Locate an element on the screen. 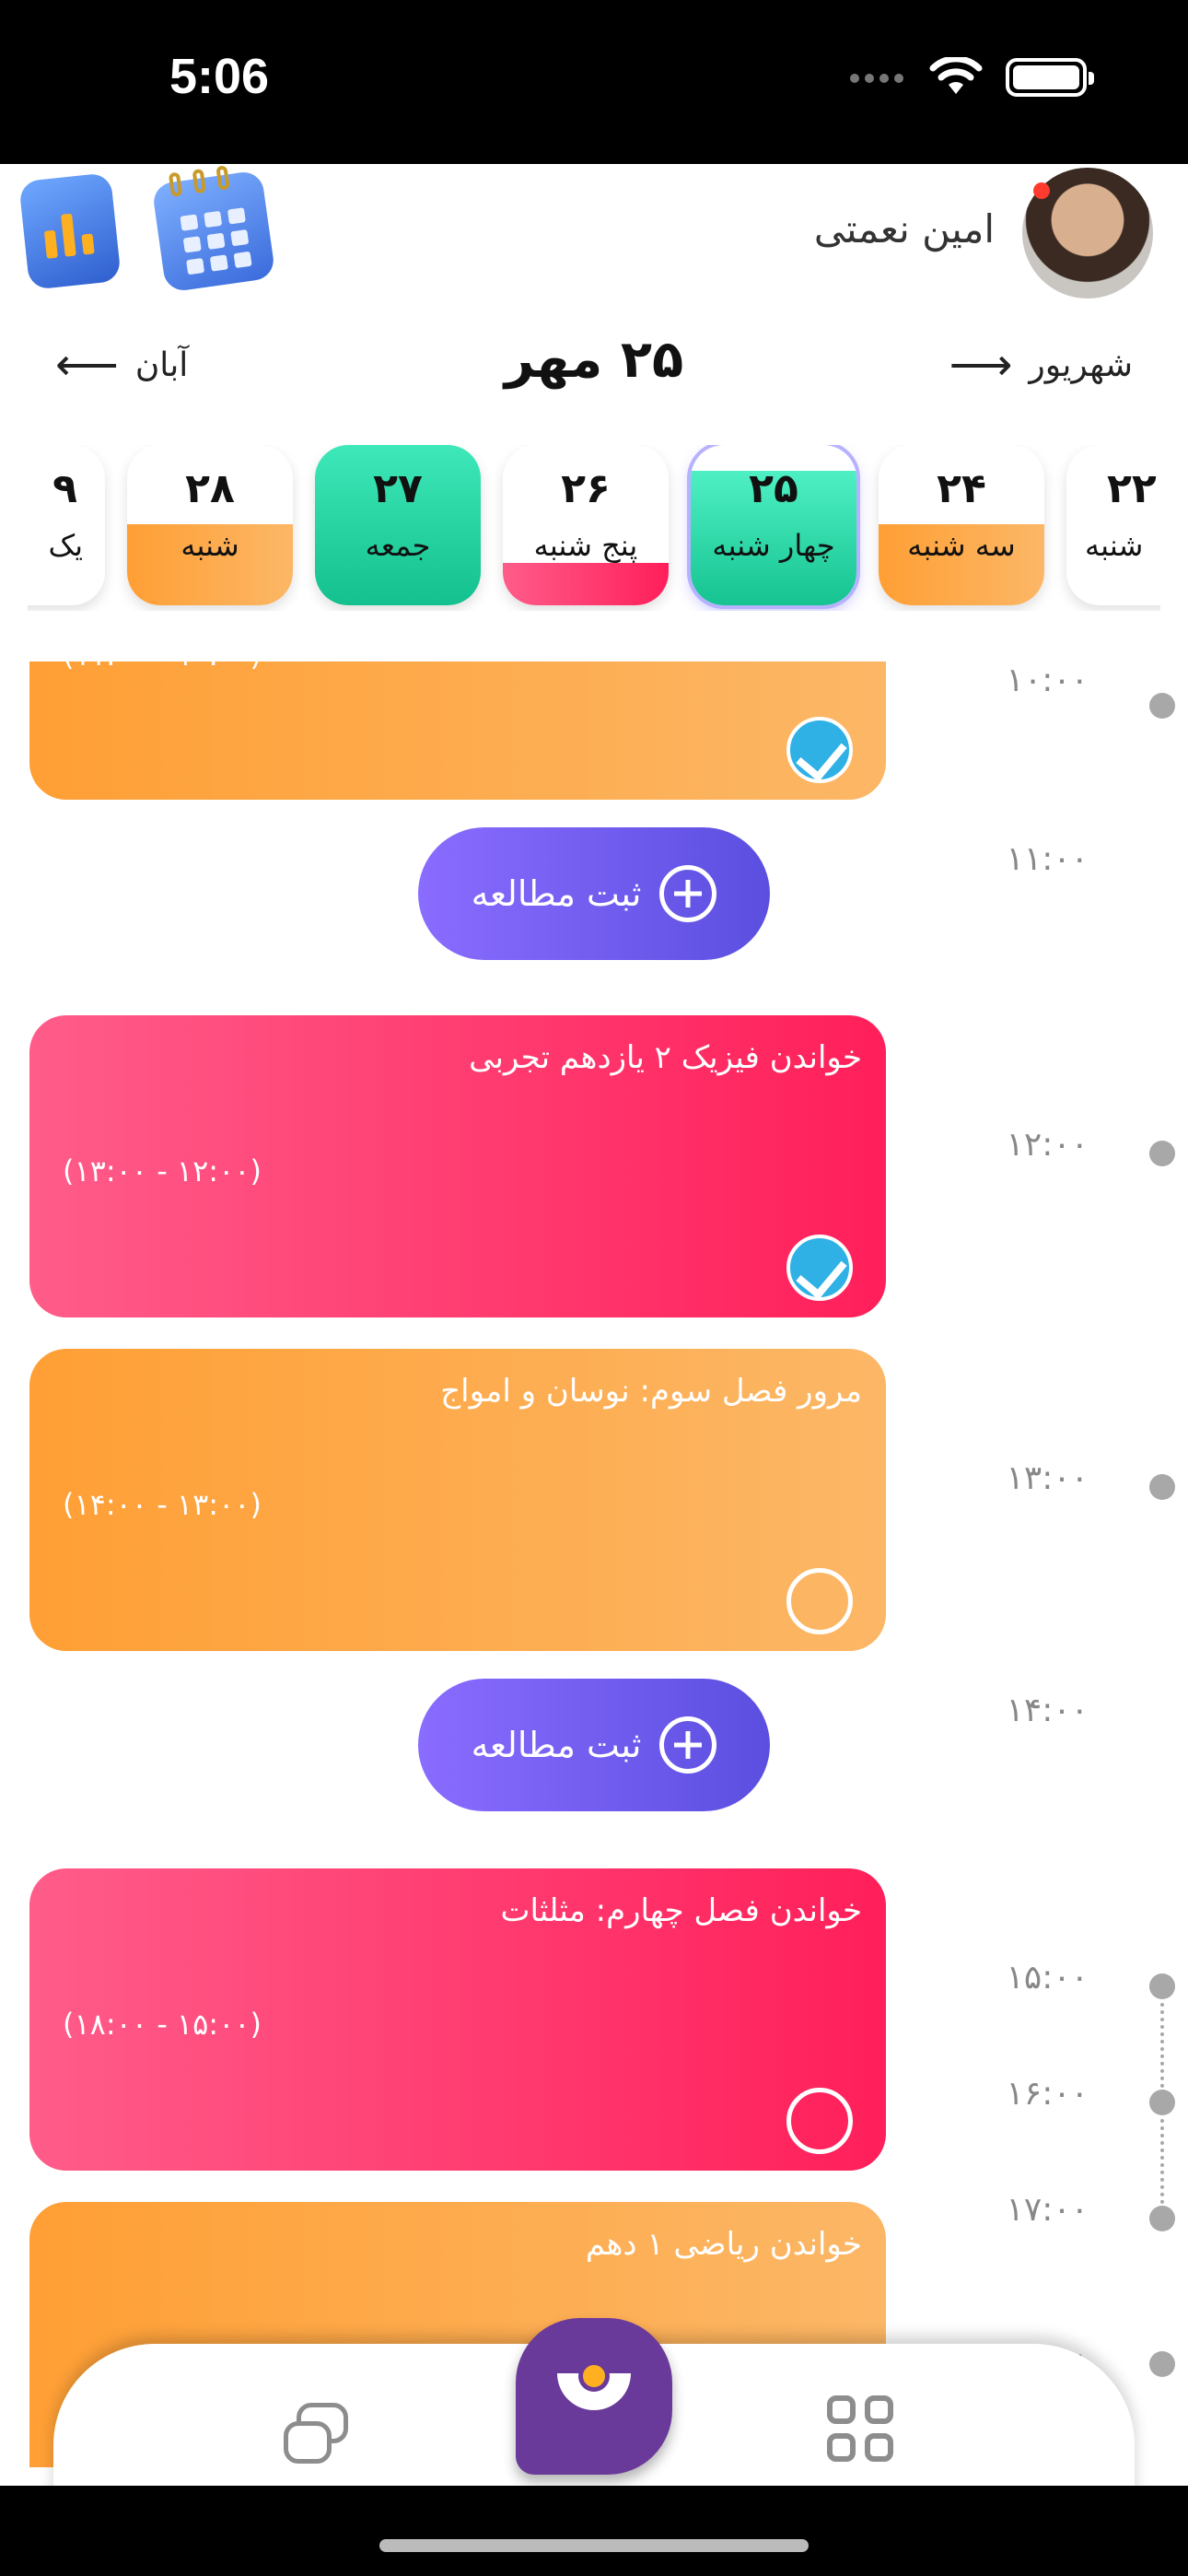 The width and height of the screenshot is (1188, 2576). grid-icon is located at coordinates (860, 2428).